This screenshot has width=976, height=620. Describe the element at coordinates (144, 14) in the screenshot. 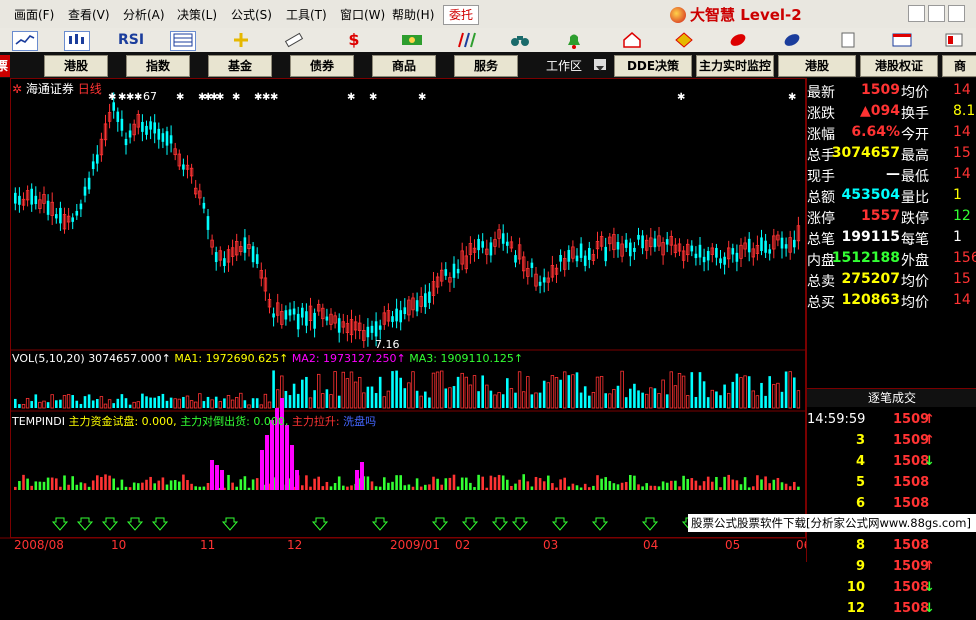

I see `menu-analysis: 分析(A)` at that location.